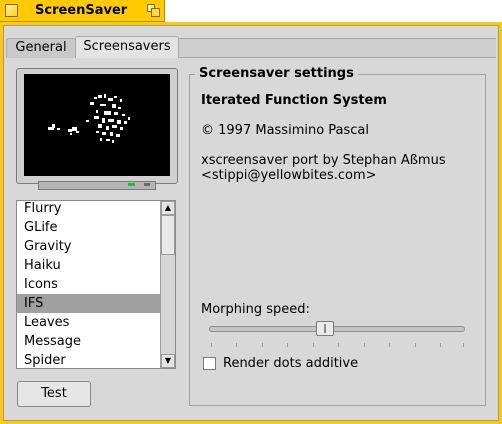  What do you see at coordinates (323, 160) in the screenshot?
I see `saver-port-credit: xscreensaver port by Stephan Aßmus` at bounding box center [323, 160].